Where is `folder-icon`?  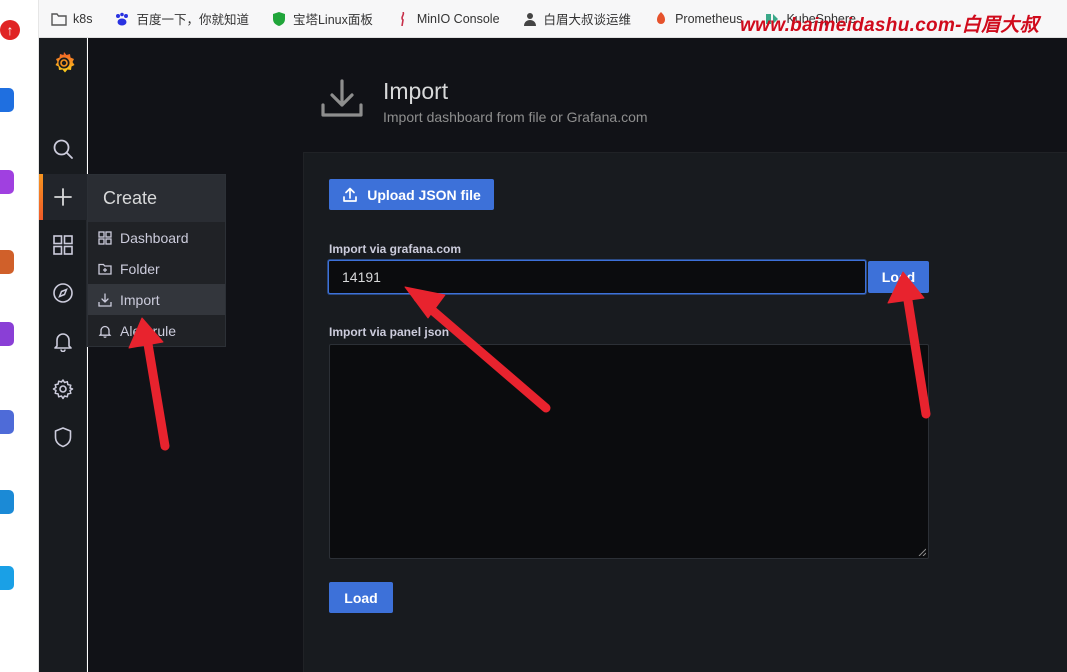
folder-icon is located at coordinates (59, 19).